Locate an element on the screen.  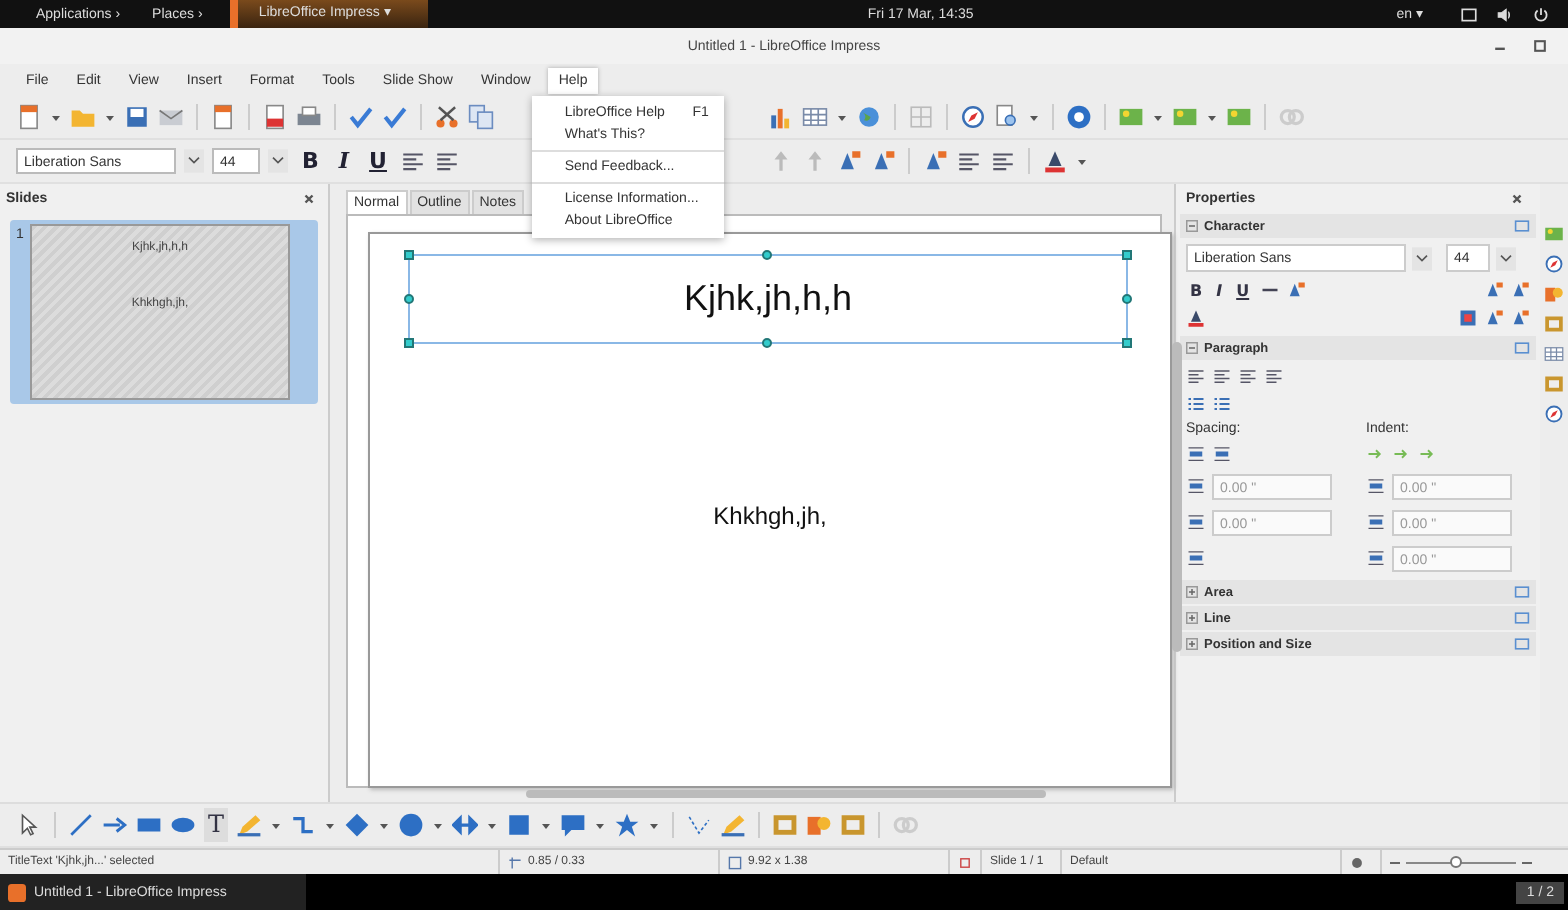
title-text-box: Kjhk,jh,h,h is located at coordinates (768, 299).